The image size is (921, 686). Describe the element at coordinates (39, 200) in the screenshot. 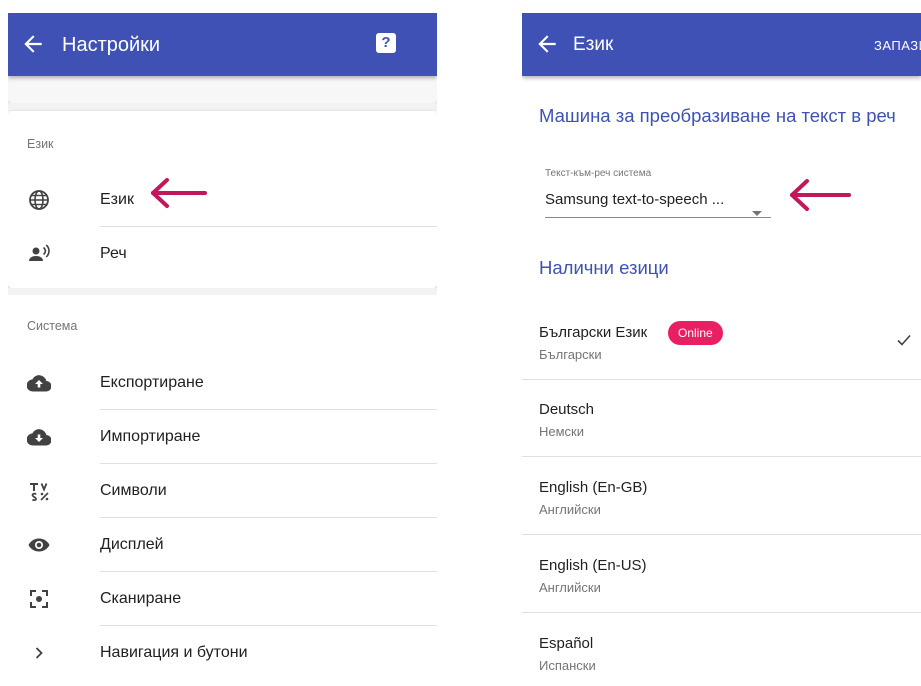

I see `globe-icon` at that location.